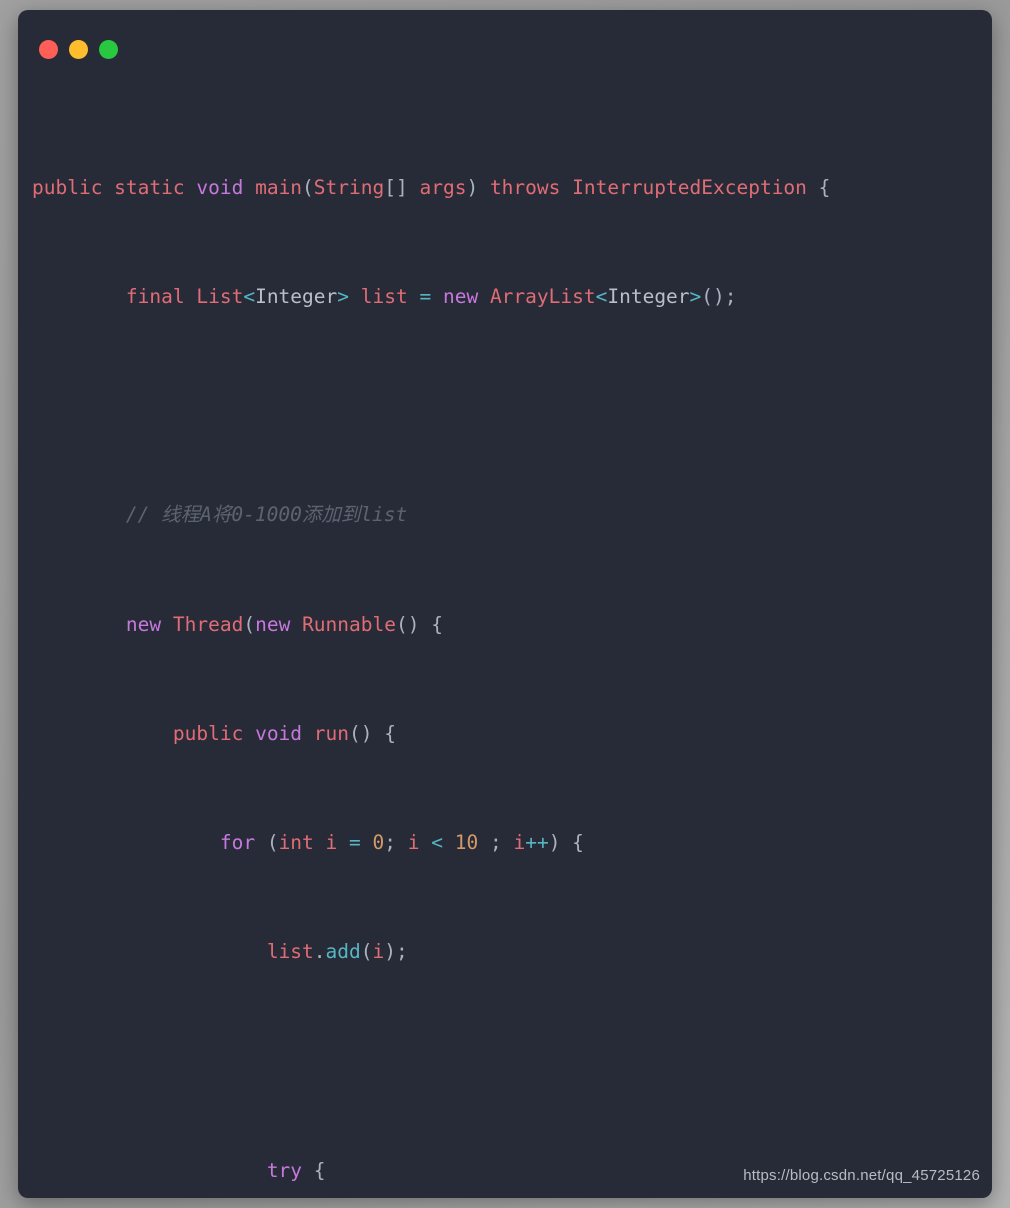 The image size is (1010, 1208). I want to click on minimize-button-icon, so click(78, 49).